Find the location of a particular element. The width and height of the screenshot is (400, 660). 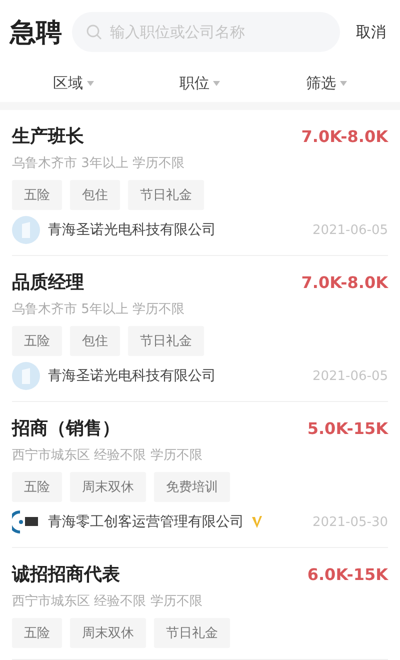

cancel-button: 取消 is located at coordinates (371, 32).